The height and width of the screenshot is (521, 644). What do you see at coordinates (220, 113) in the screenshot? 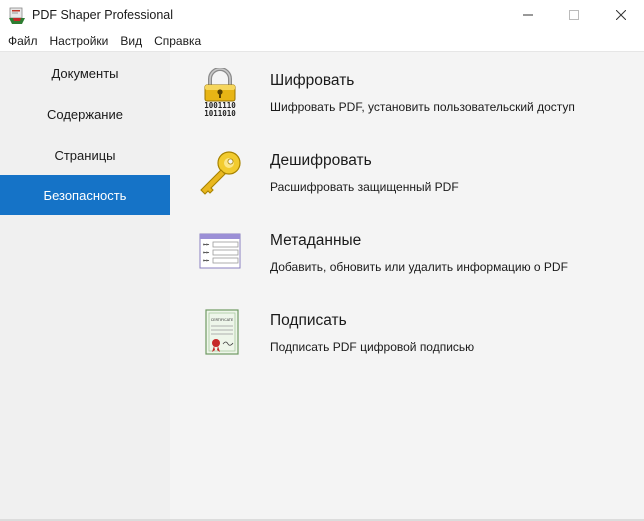
I see `binary-text-2: 1011010` at bounding box center [220, 113].